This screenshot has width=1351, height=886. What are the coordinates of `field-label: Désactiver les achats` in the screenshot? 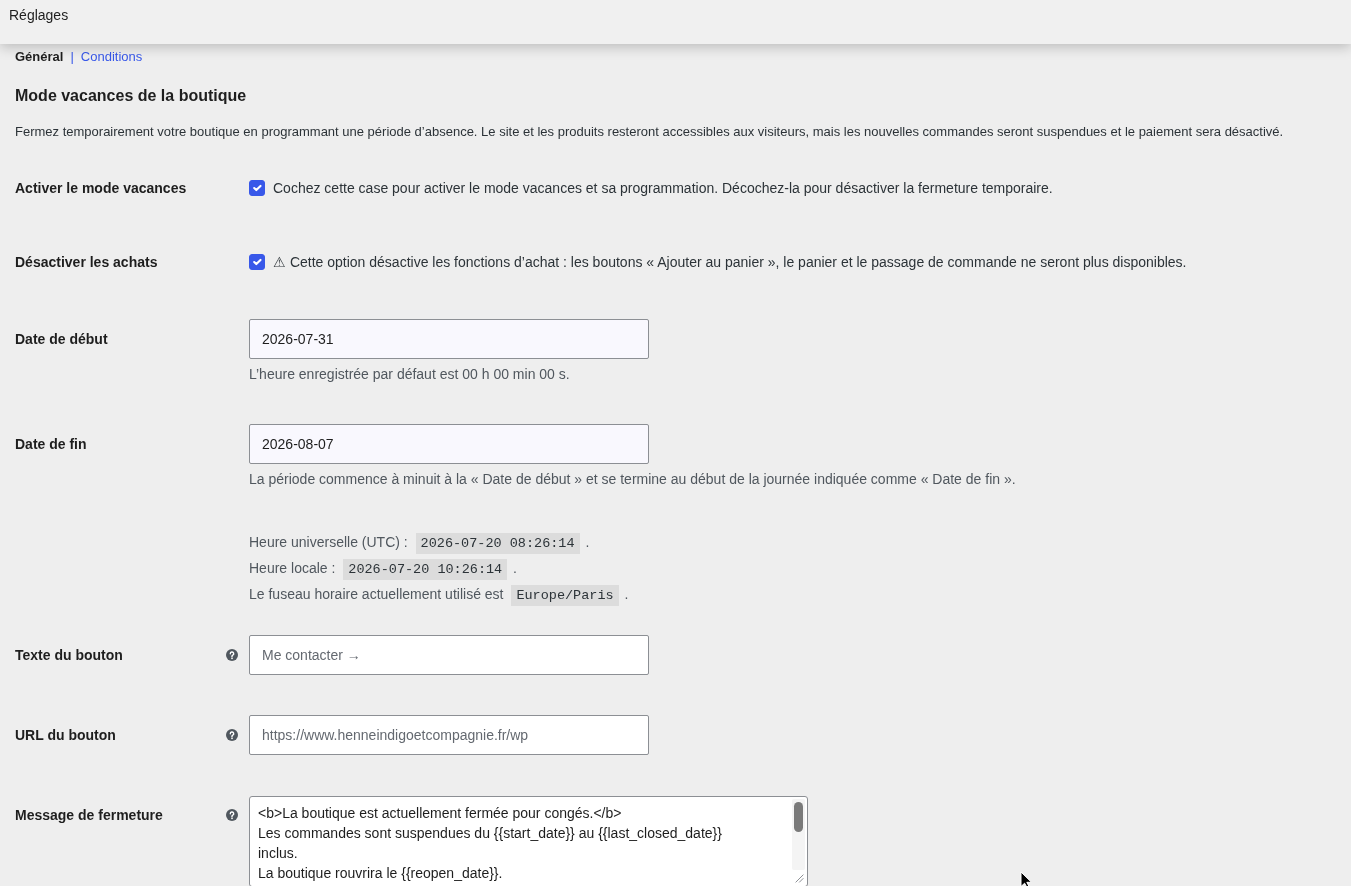 It's located at (86, 262).